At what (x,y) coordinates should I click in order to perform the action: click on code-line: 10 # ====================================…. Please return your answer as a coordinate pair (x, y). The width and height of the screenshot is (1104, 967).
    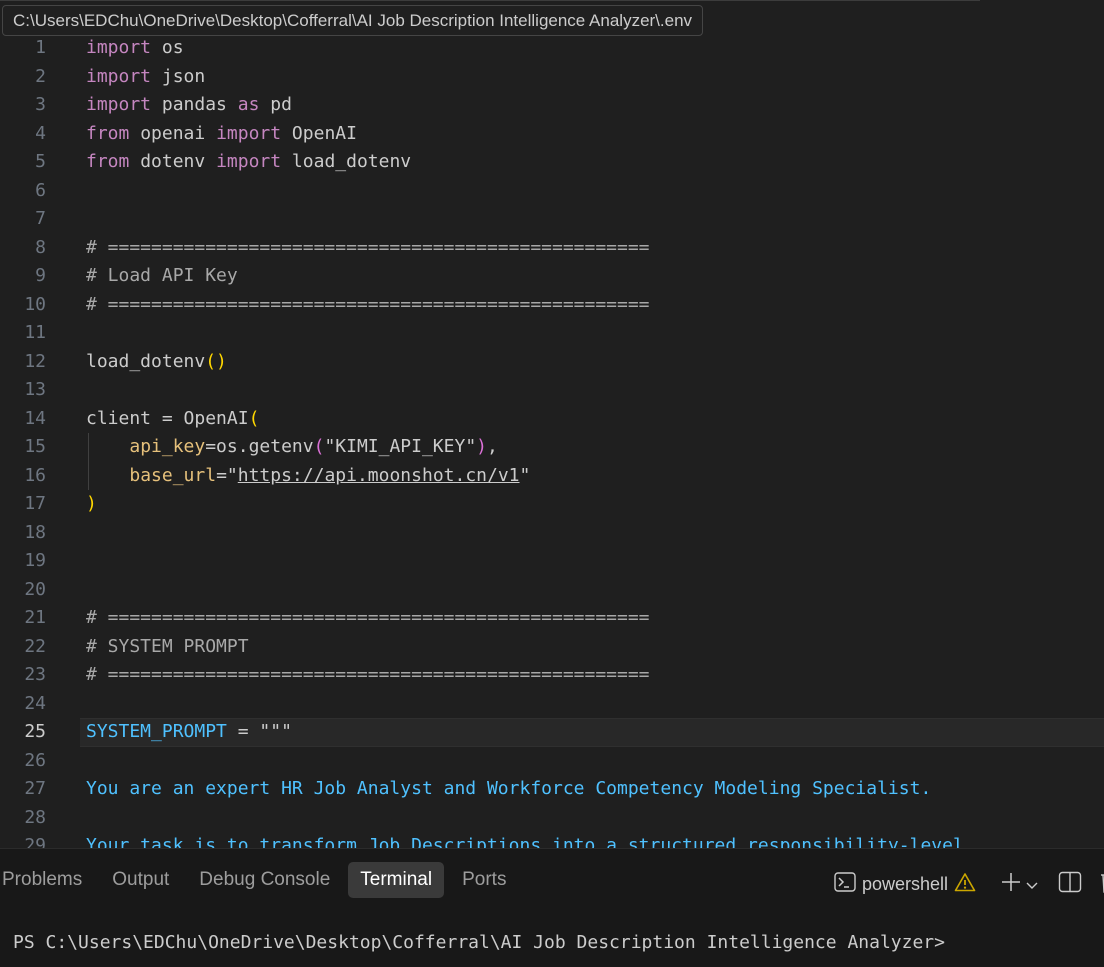
    Looking at the image, I should click on (552, 305).